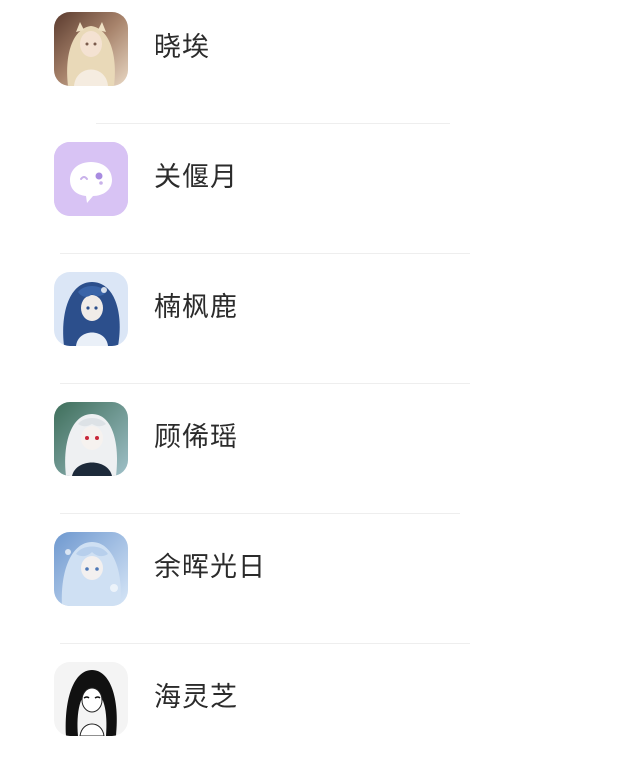 This screenshot has width=640, height=780. Describe the element at coordinates (196, 307) in the screenshot. I see `contact-name: 楠枫鹿` at that location.